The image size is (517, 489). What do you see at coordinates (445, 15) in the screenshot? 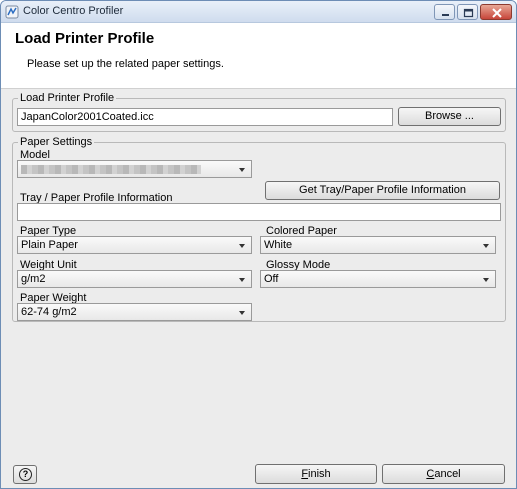
I see `minimize-icon` at bounding box center [445, 15].